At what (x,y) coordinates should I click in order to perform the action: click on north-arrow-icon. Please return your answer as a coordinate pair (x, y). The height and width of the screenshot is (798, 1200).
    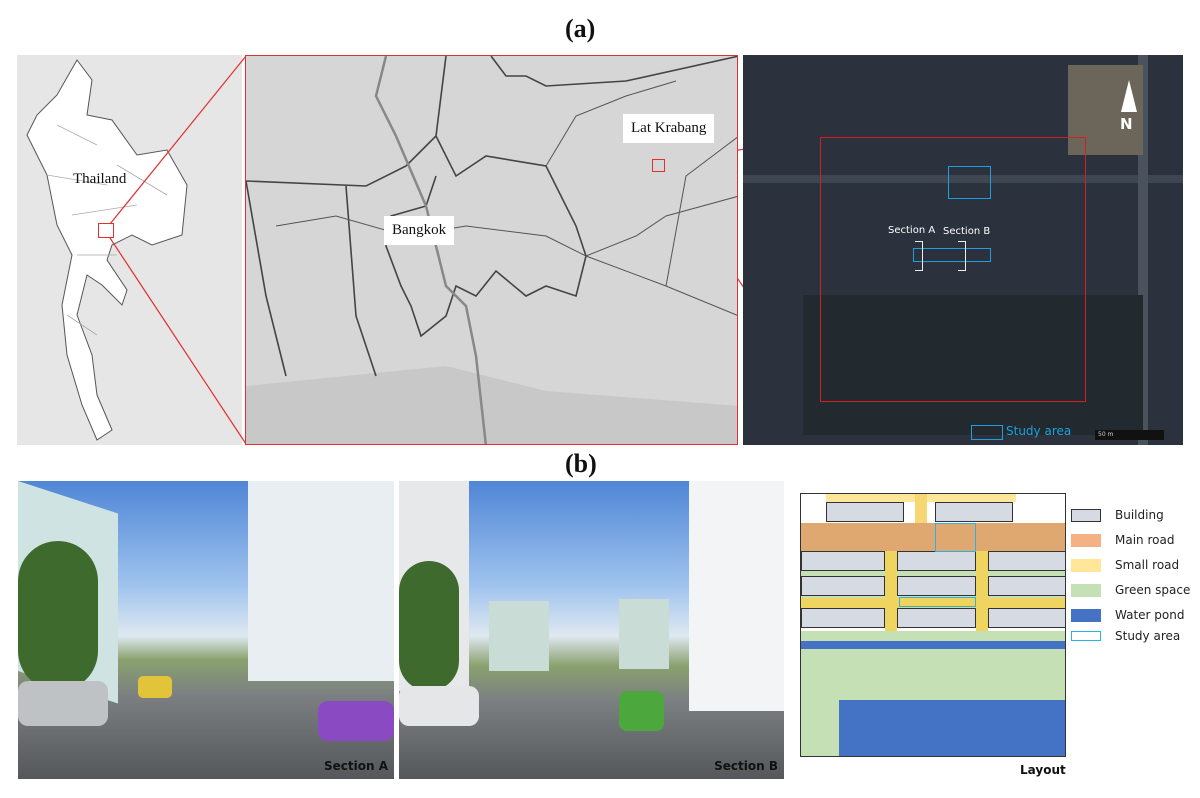
    Looking at the image, I should click on (1129, 96).